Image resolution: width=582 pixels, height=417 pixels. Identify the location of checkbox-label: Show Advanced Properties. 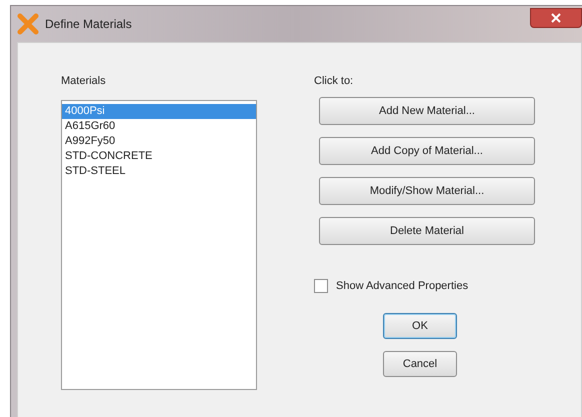
(402, 286).